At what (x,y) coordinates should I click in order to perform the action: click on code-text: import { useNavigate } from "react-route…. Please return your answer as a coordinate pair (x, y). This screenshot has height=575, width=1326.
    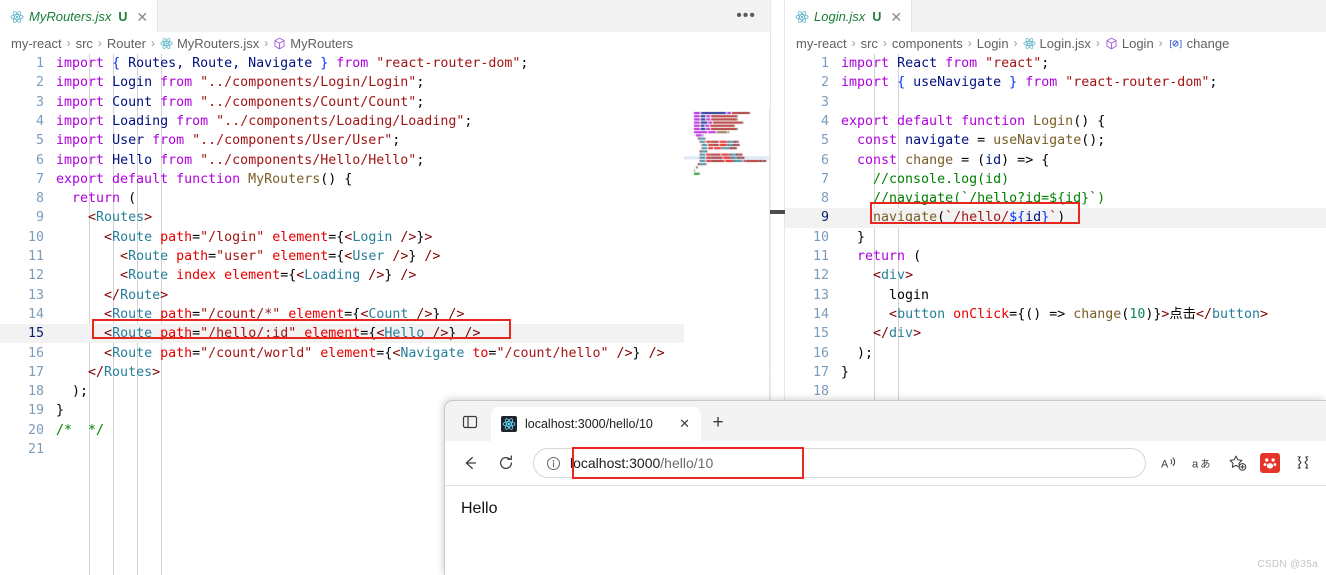
    Looking at the image, I should click on (1029, 83).